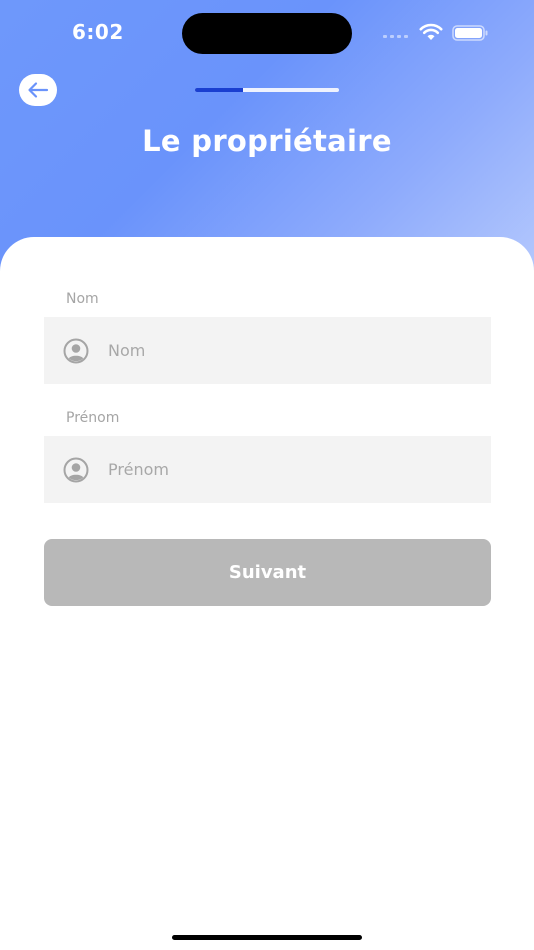 Image resolution: width=534 pixels, height=950 pixels. What do you see at coordinates (267, 937) in the screenshot?
I see `home-indicator` at bounding box center [267, 937].